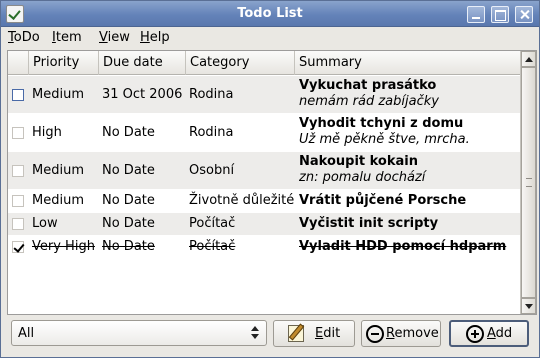  Describe the element at coordinates (314, 333) in the screenshot. I see `edit-button: Edit` at that location.